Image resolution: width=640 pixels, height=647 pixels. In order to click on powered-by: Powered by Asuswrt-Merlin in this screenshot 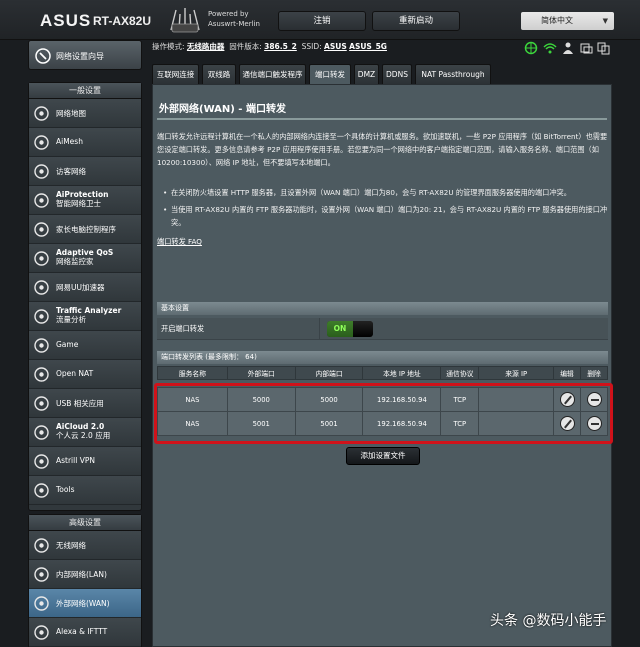, I will do `click(234, 19)`.